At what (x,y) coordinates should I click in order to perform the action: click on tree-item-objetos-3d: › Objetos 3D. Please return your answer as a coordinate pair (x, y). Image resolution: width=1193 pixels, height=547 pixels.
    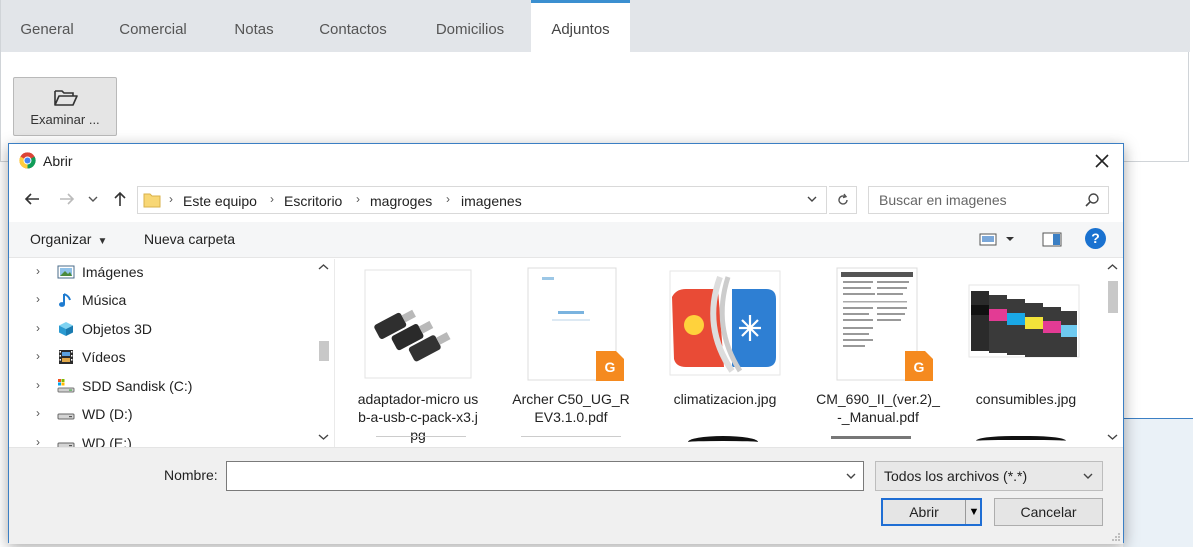
    Looking at the image, I should click on (159, 330).